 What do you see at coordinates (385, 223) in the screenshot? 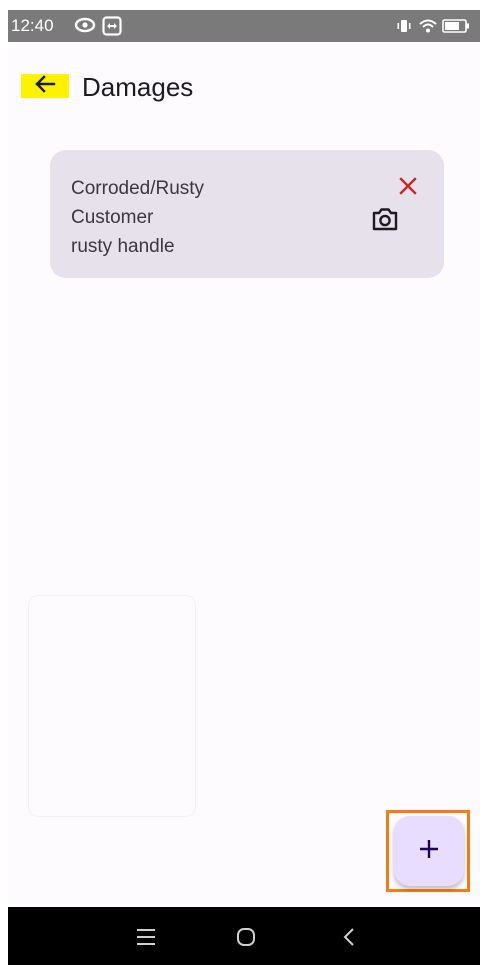
I see `camera-icon` at bounding box center [385, 223].